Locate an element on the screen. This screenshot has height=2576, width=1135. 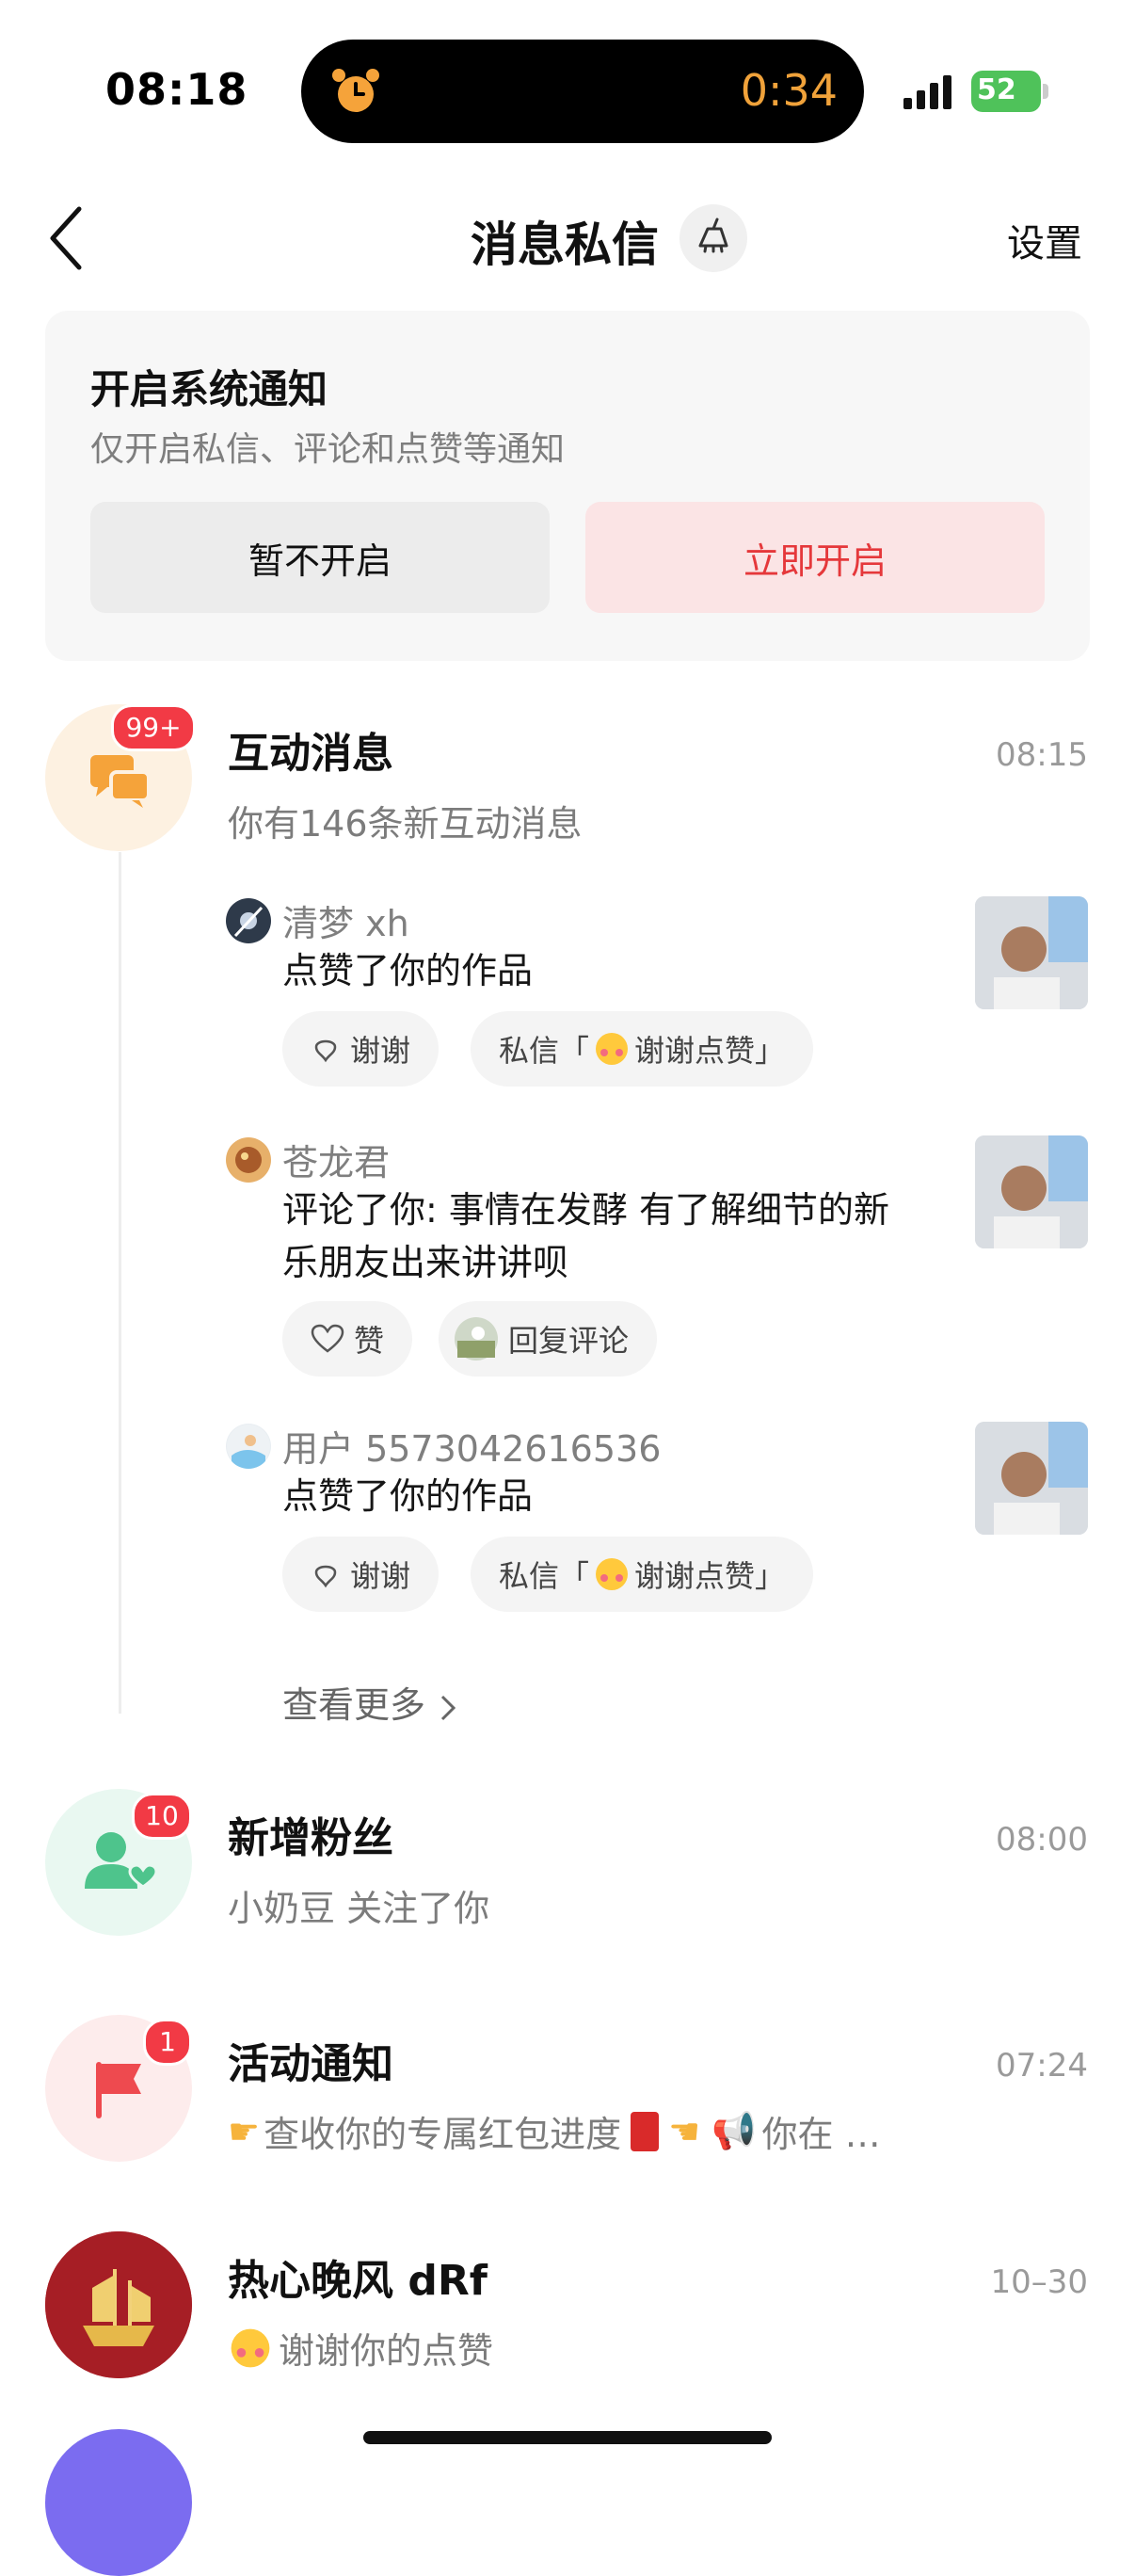
page-title: 消息私信 is located at coordinates (565, 244).